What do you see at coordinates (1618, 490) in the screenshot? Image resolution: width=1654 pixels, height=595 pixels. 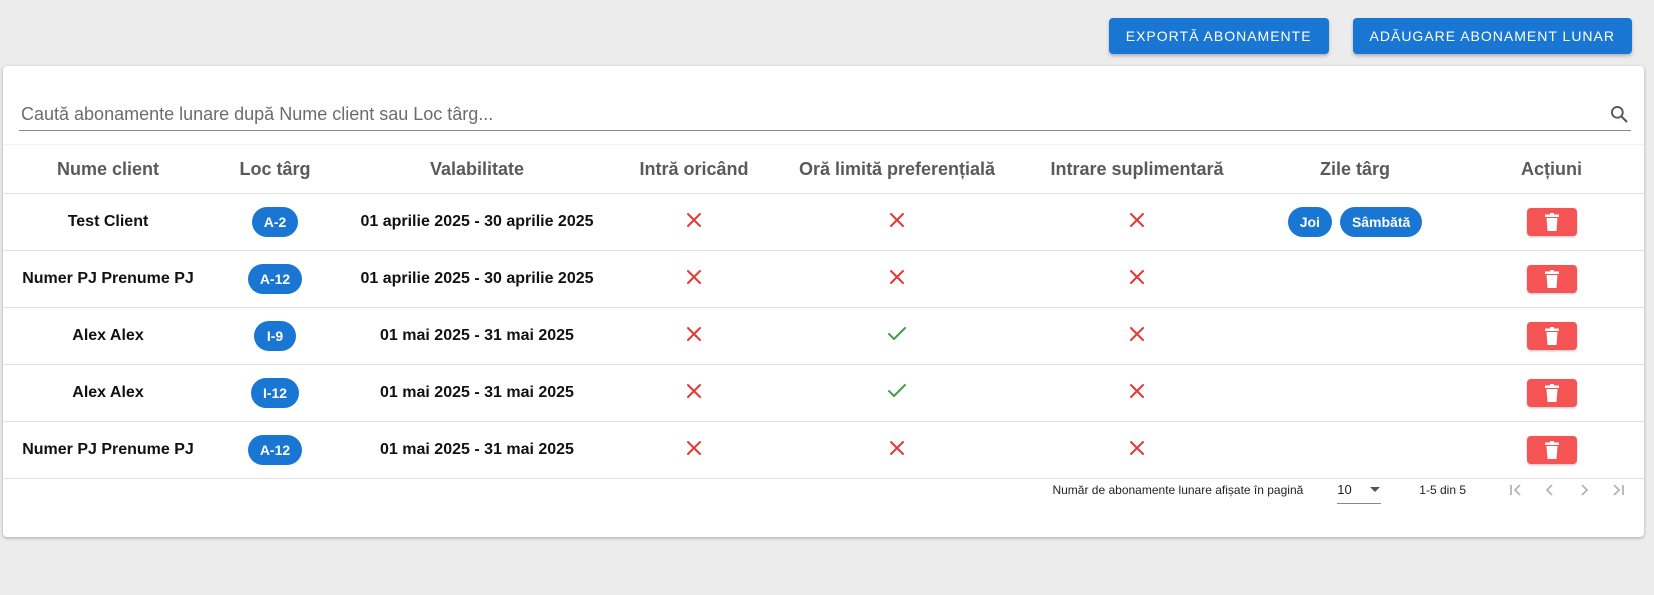 I see `last-page-icon` at bounding box center [1618, 490].